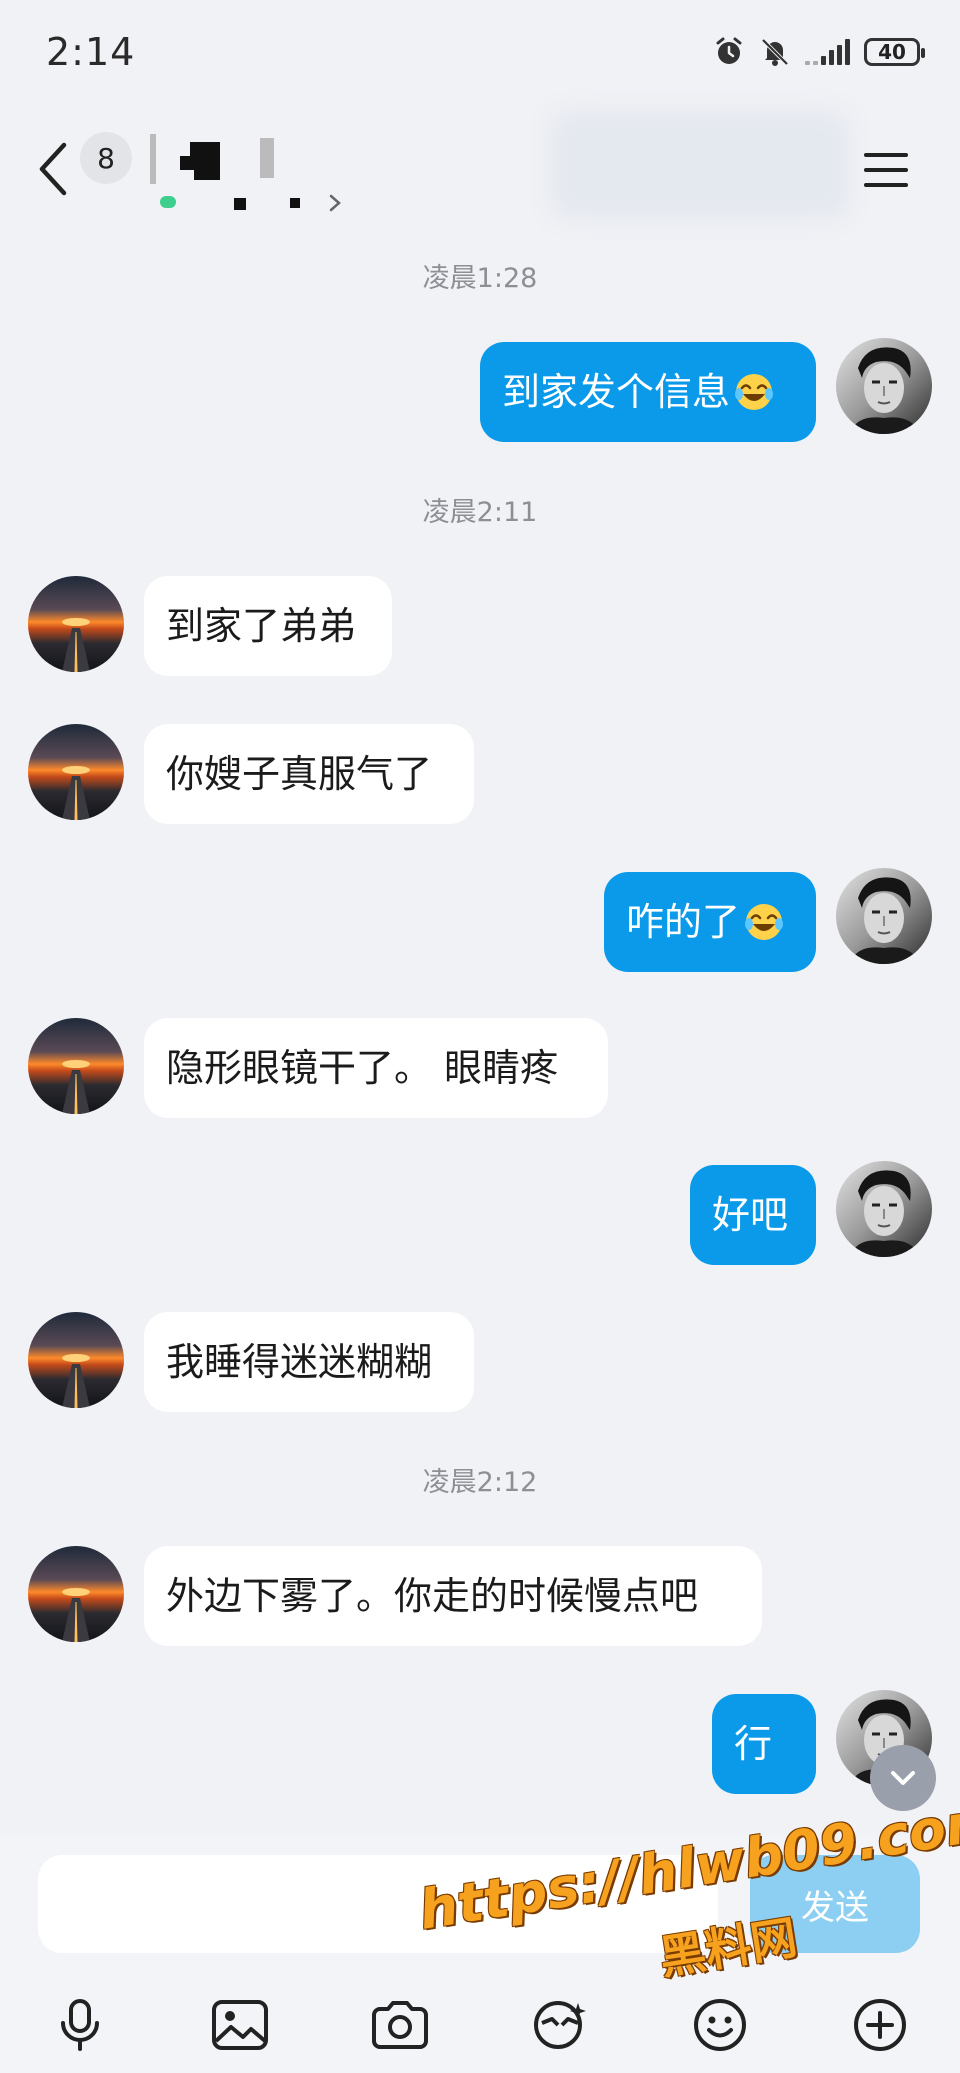 The image size is (960, 2073). I want to click on back-button, so click(53, 169).